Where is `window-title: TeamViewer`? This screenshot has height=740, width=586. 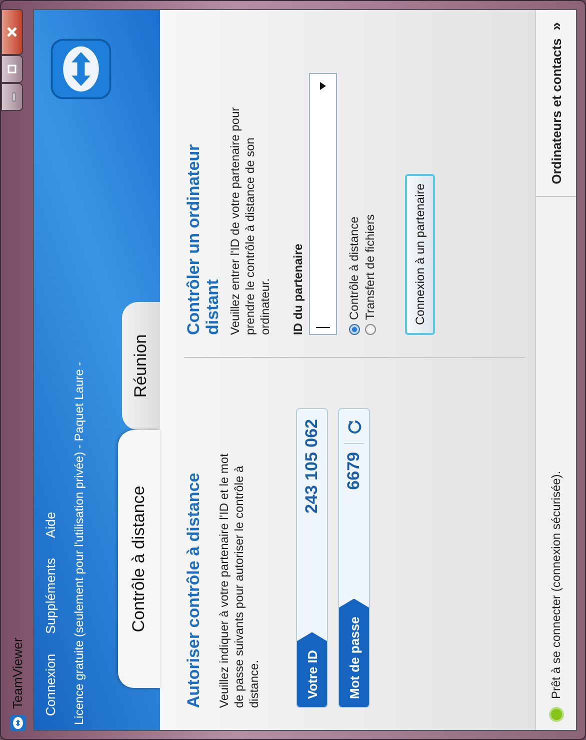 window-title: TeamViewer is located at coordinates (17, 673).